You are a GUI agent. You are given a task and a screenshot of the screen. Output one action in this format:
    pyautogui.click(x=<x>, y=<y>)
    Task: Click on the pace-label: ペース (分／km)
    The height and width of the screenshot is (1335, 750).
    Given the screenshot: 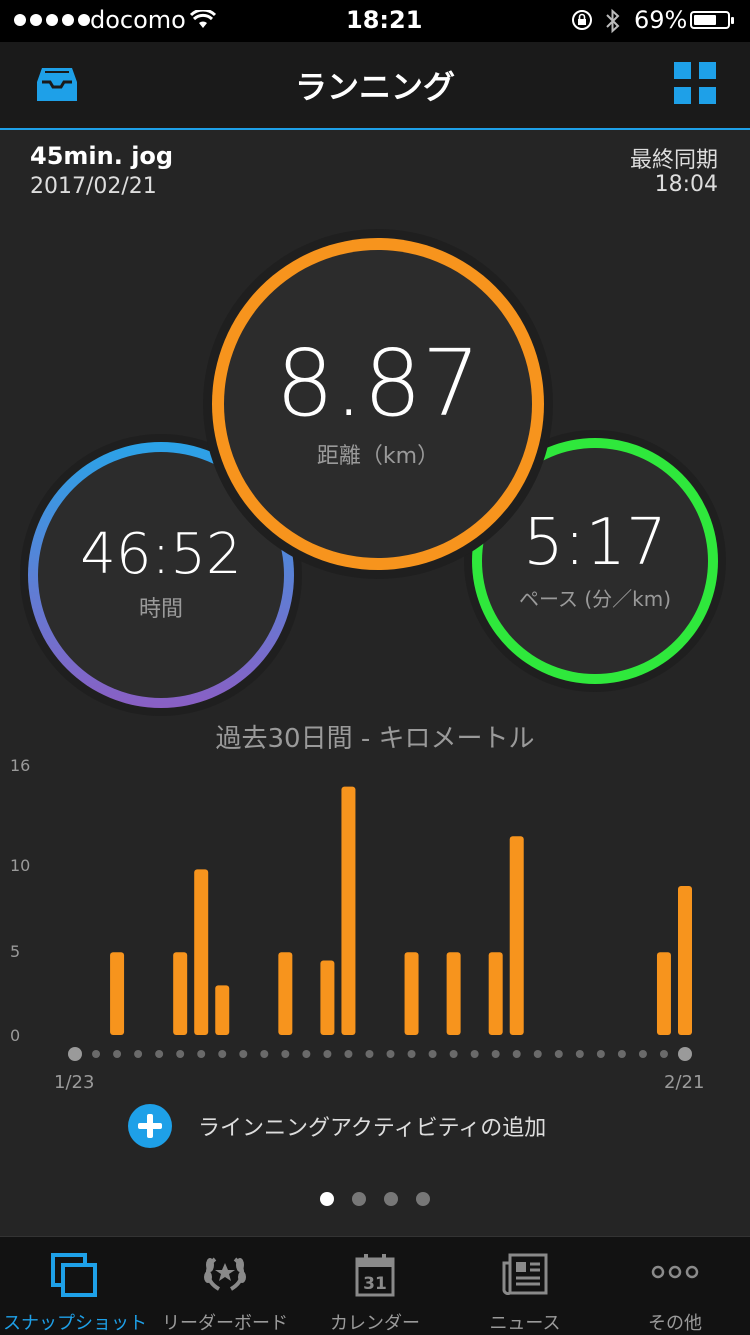 What is the action you would take?
    pyautogui.click(x=595, y=598)
    